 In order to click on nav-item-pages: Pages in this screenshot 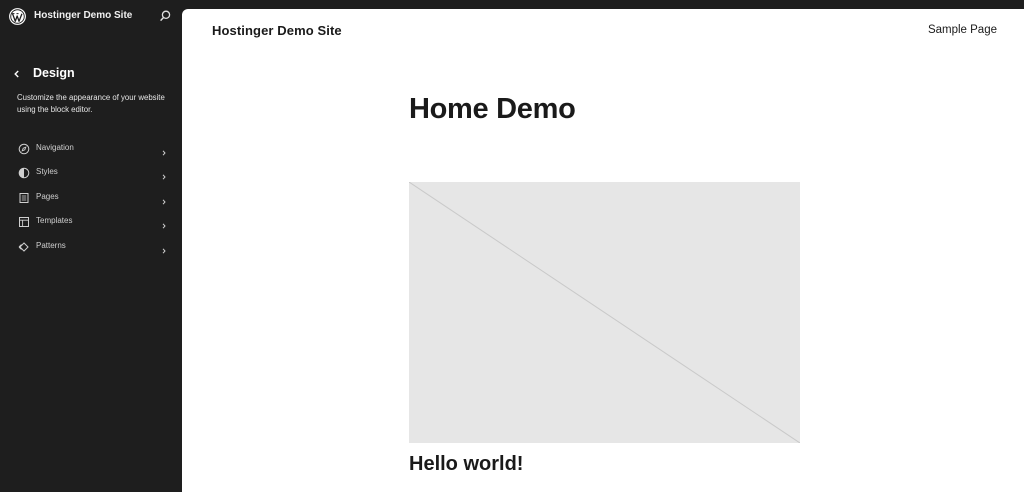, I will do `click(91, 198)`.